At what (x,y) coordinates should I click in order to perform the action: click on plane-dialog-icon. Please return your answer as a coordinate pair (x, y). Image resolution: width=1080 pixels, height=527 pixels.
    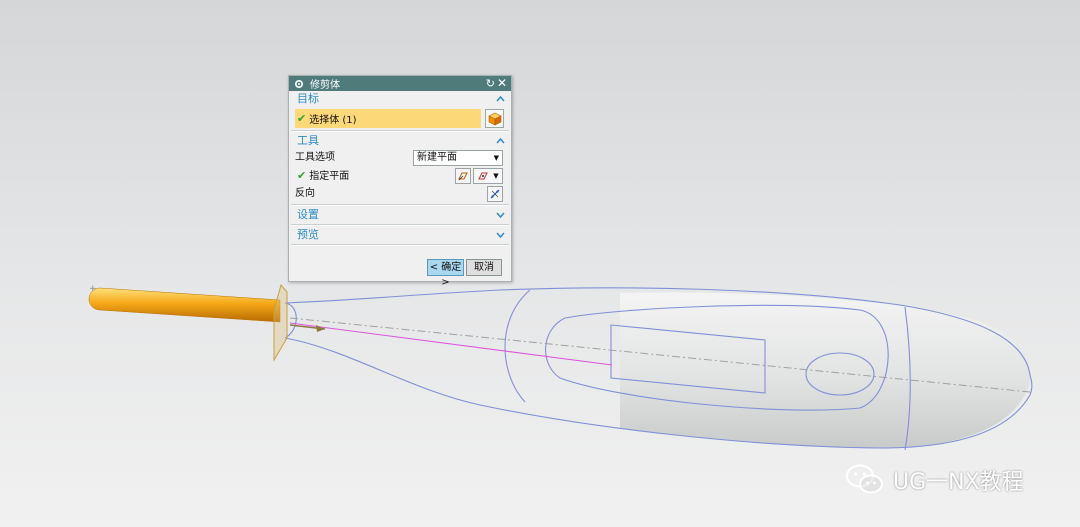
    Looking at the image, I should click on (463, 176).